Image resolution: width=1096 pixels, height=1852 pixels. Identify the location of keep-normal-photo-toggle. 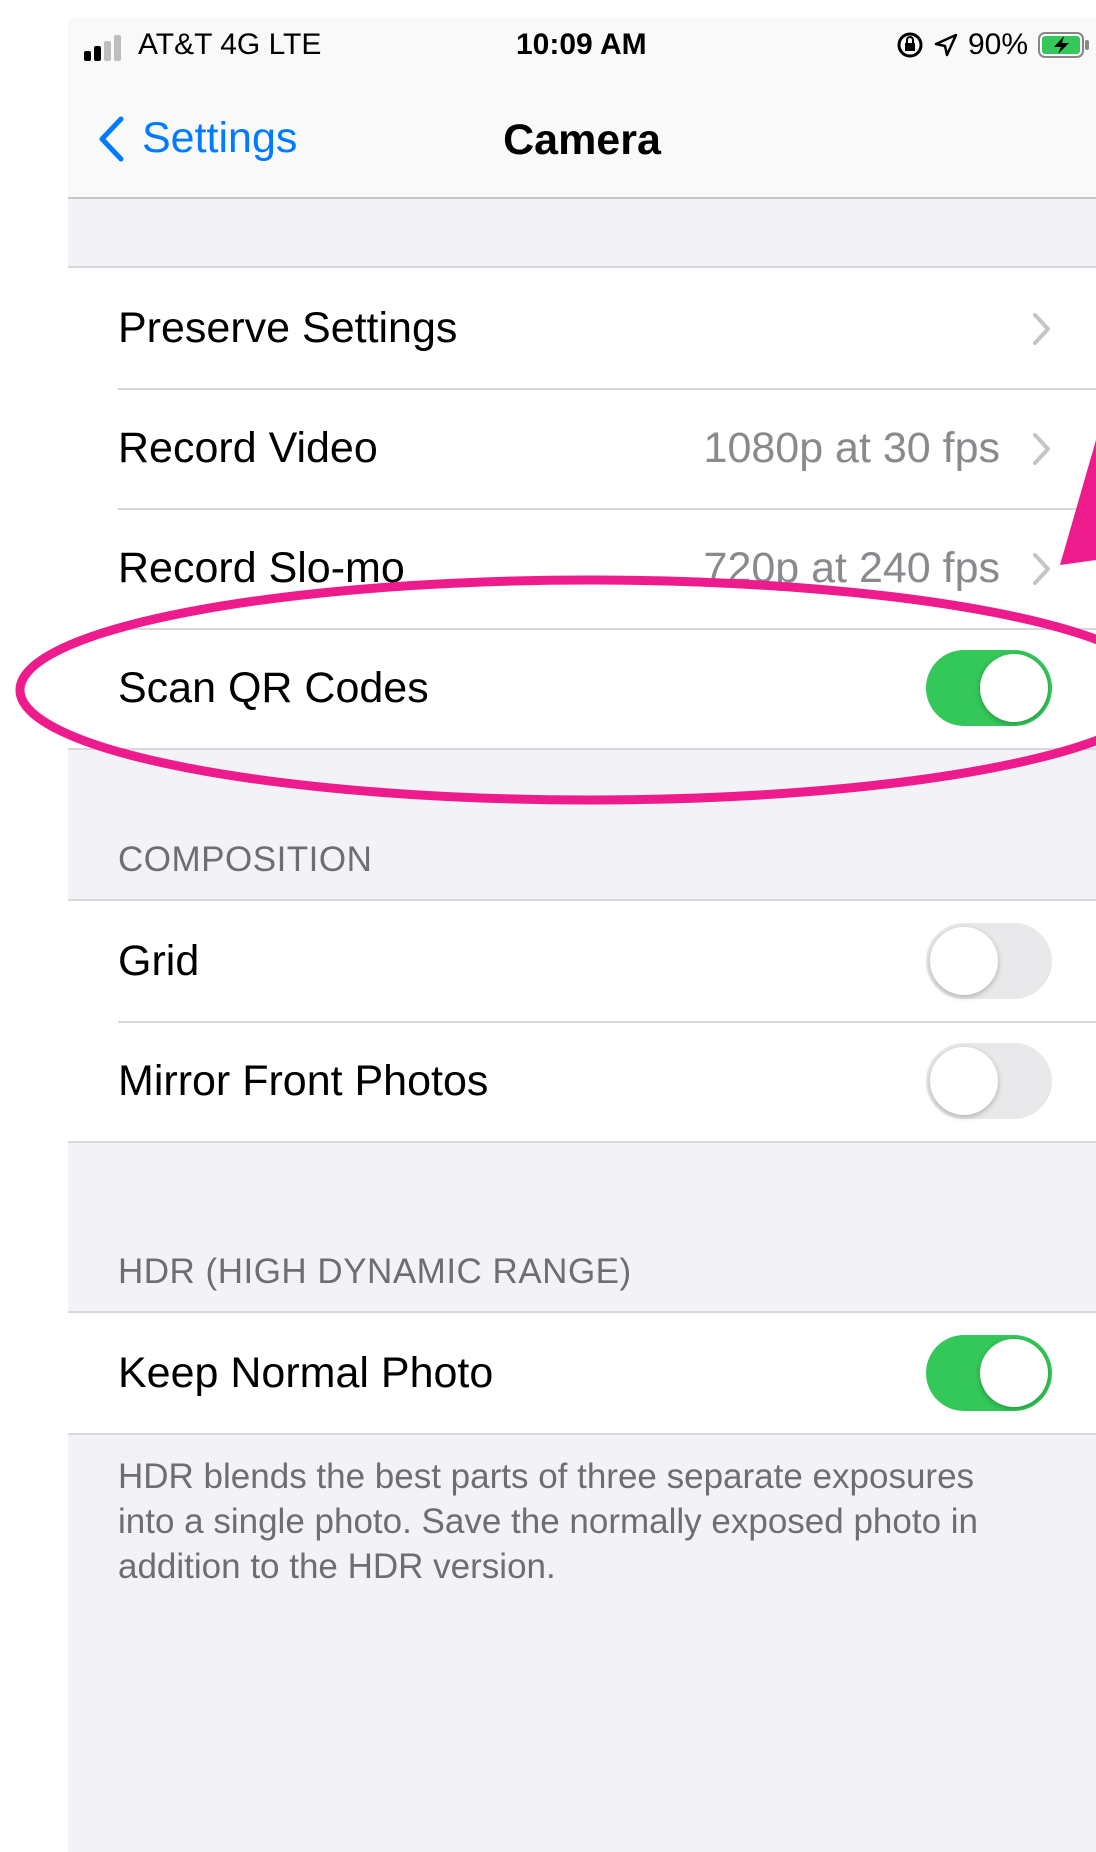
(989, 1373).